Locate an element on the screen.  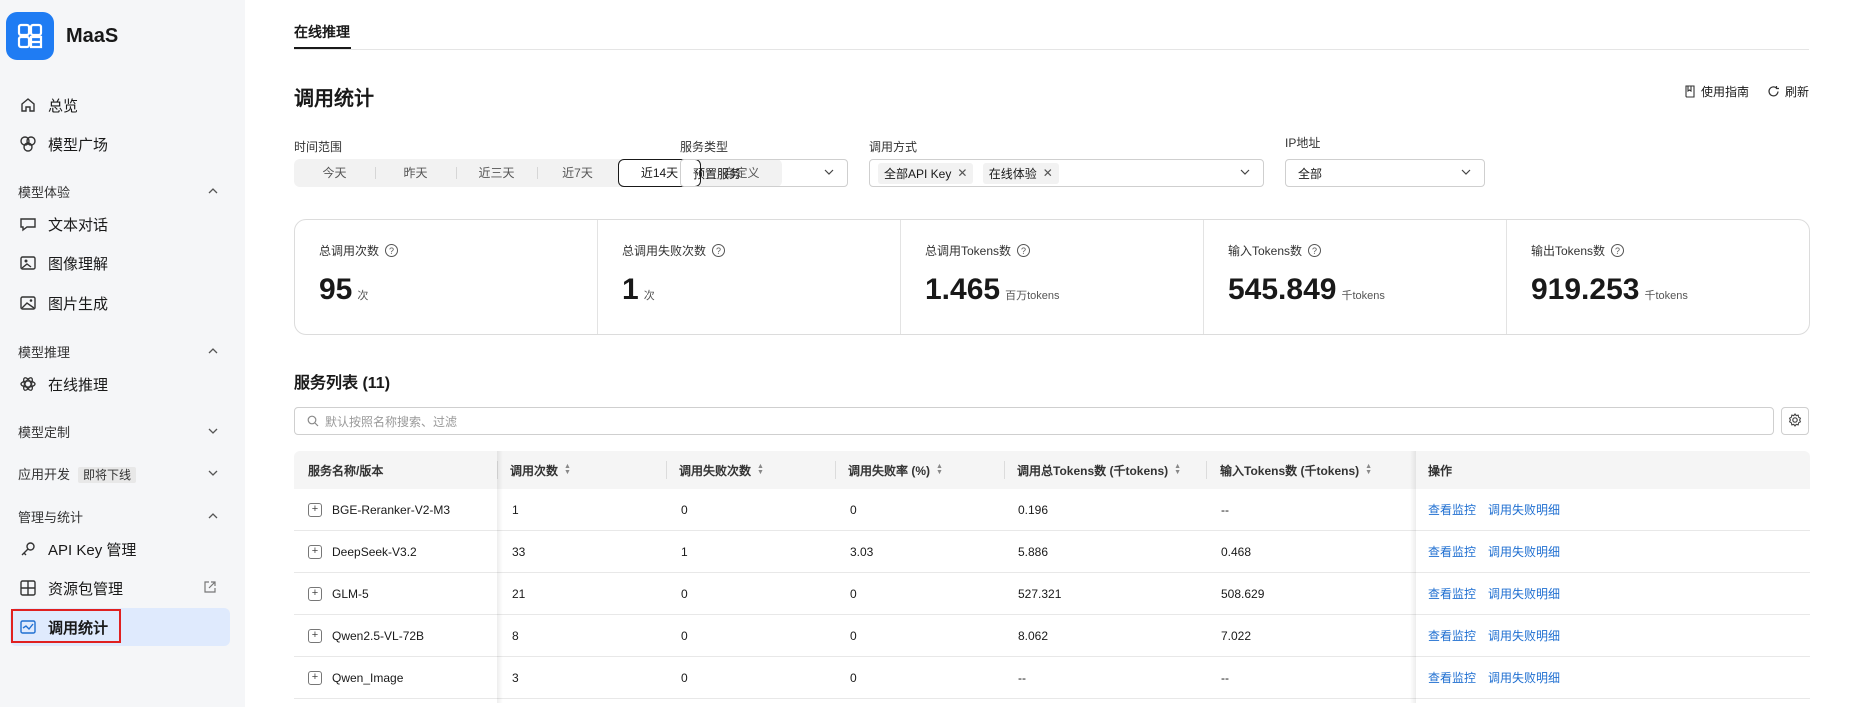
model-plaza-icon is located at coordinates (28, 144).